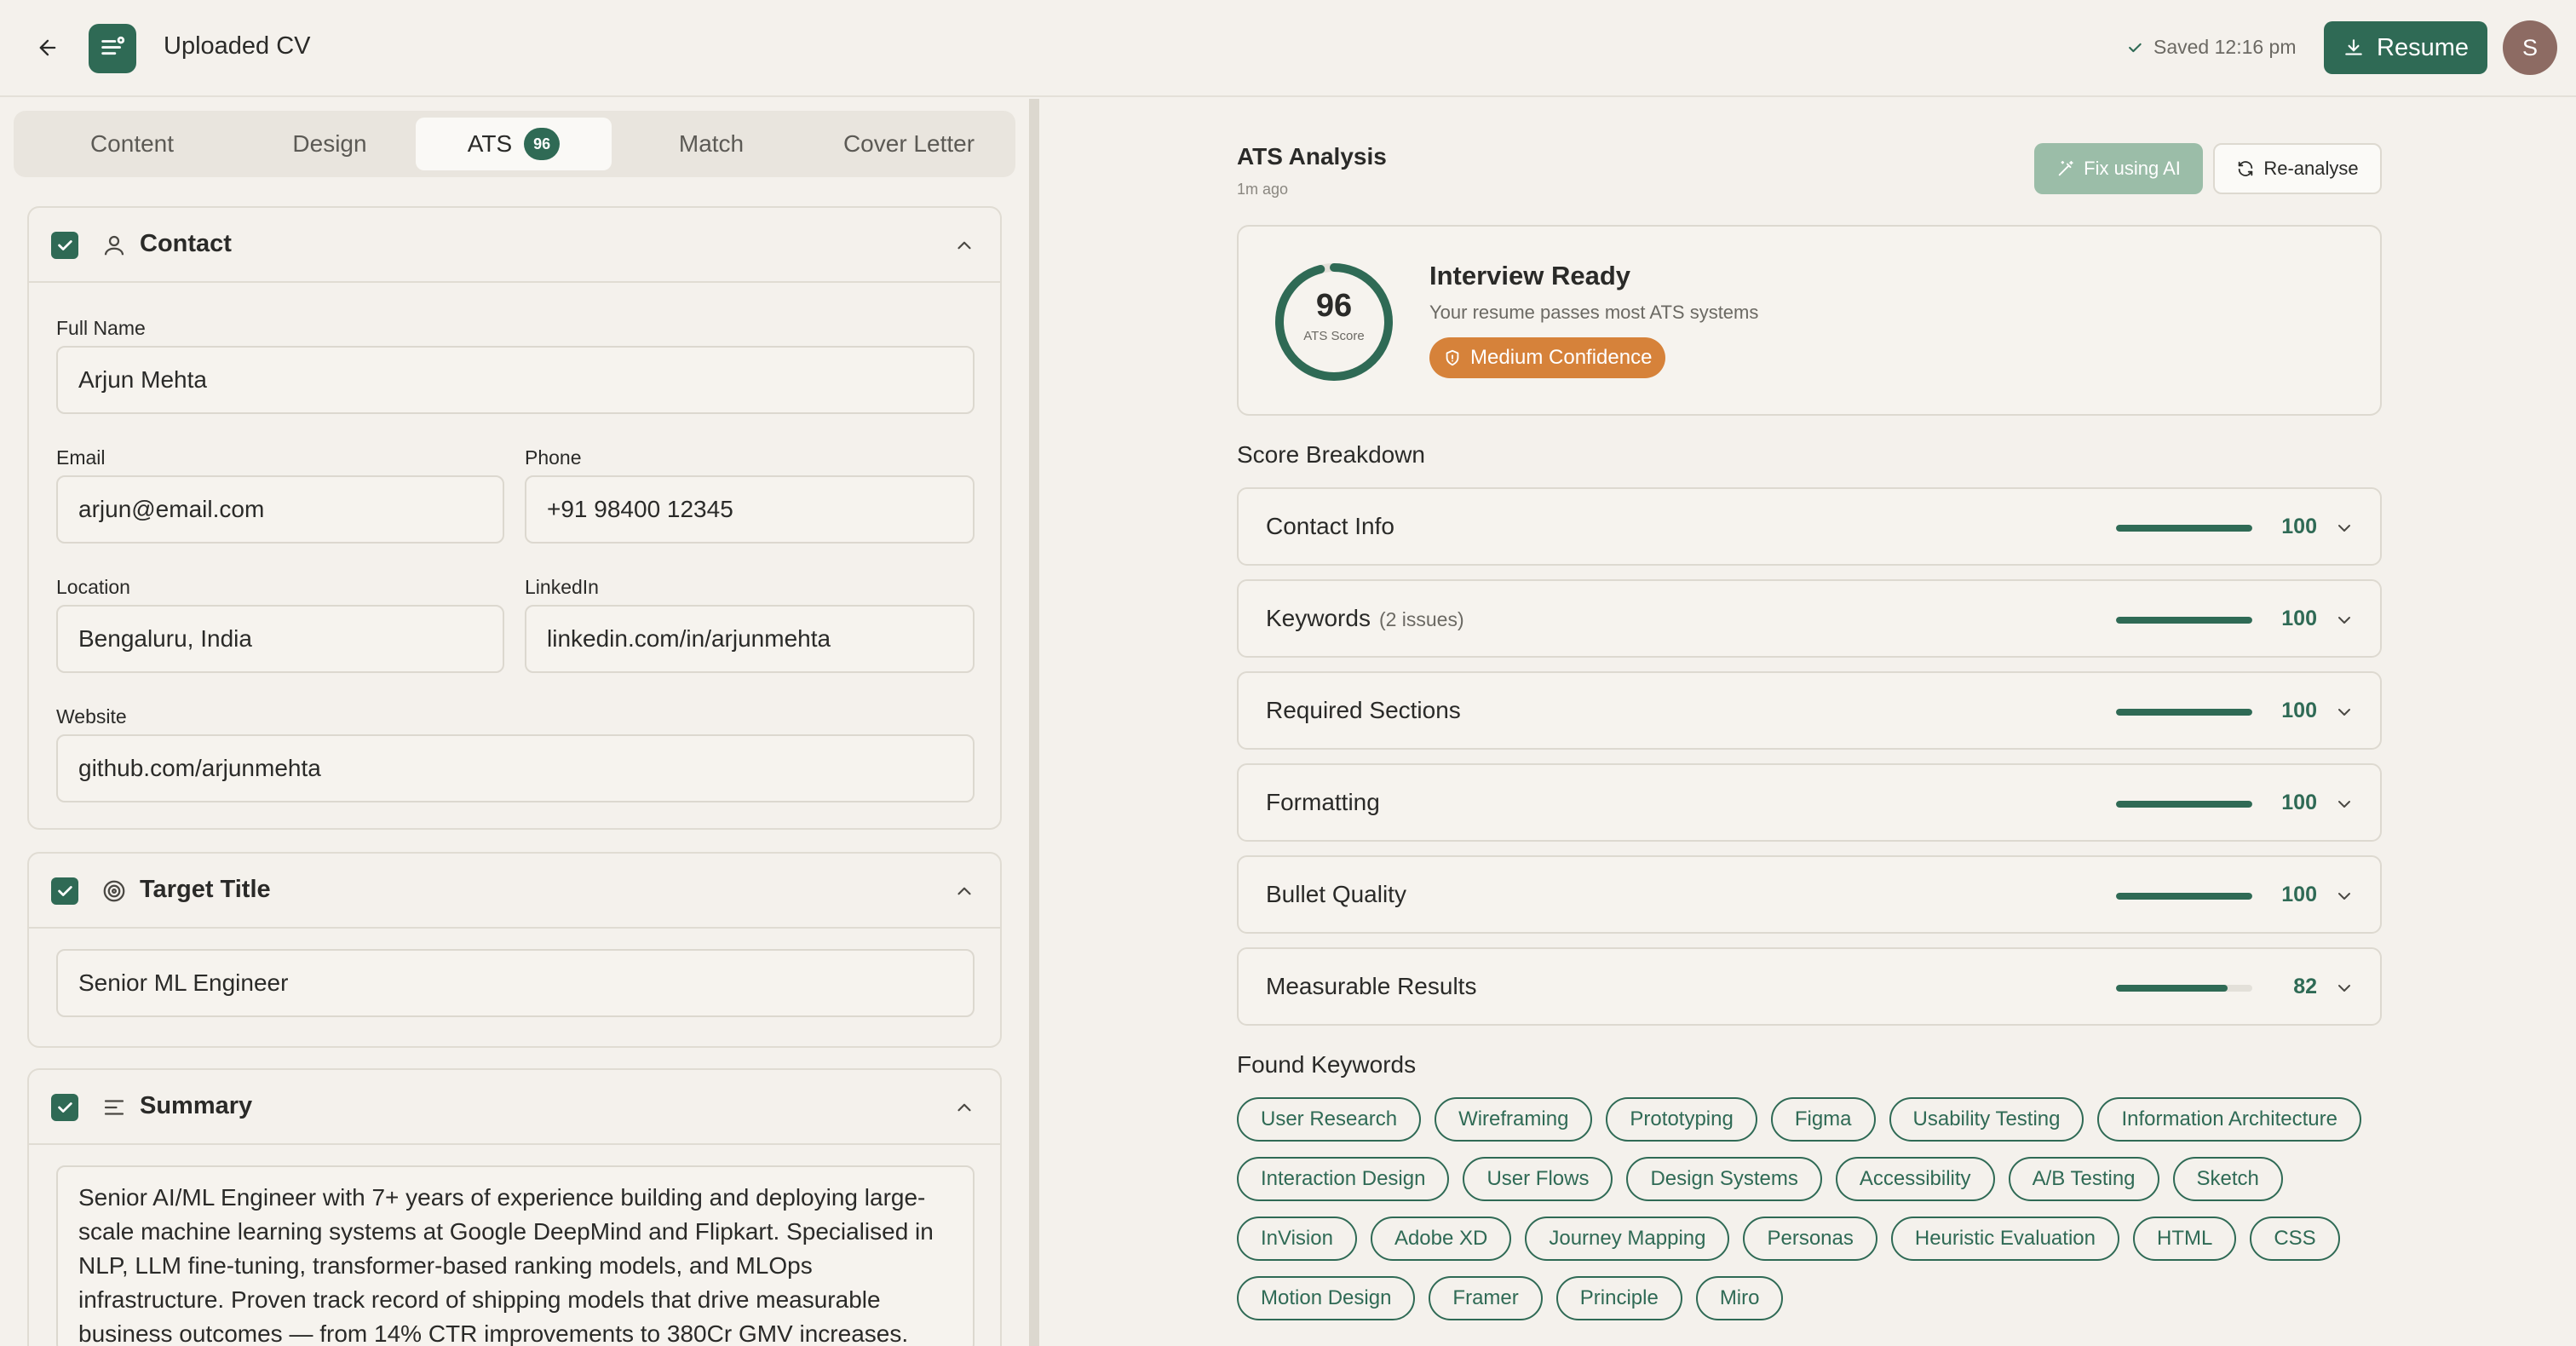  Describe the element at coordinates (1810, 526) in the screenshot. I see `breakdown-row: Contact Info 100` at that location.